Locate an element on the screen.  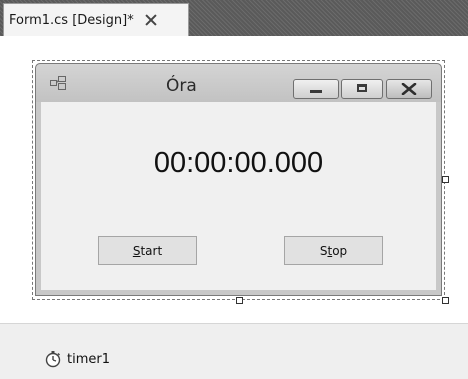
close-x-icon is located at coordinates (409, 89).